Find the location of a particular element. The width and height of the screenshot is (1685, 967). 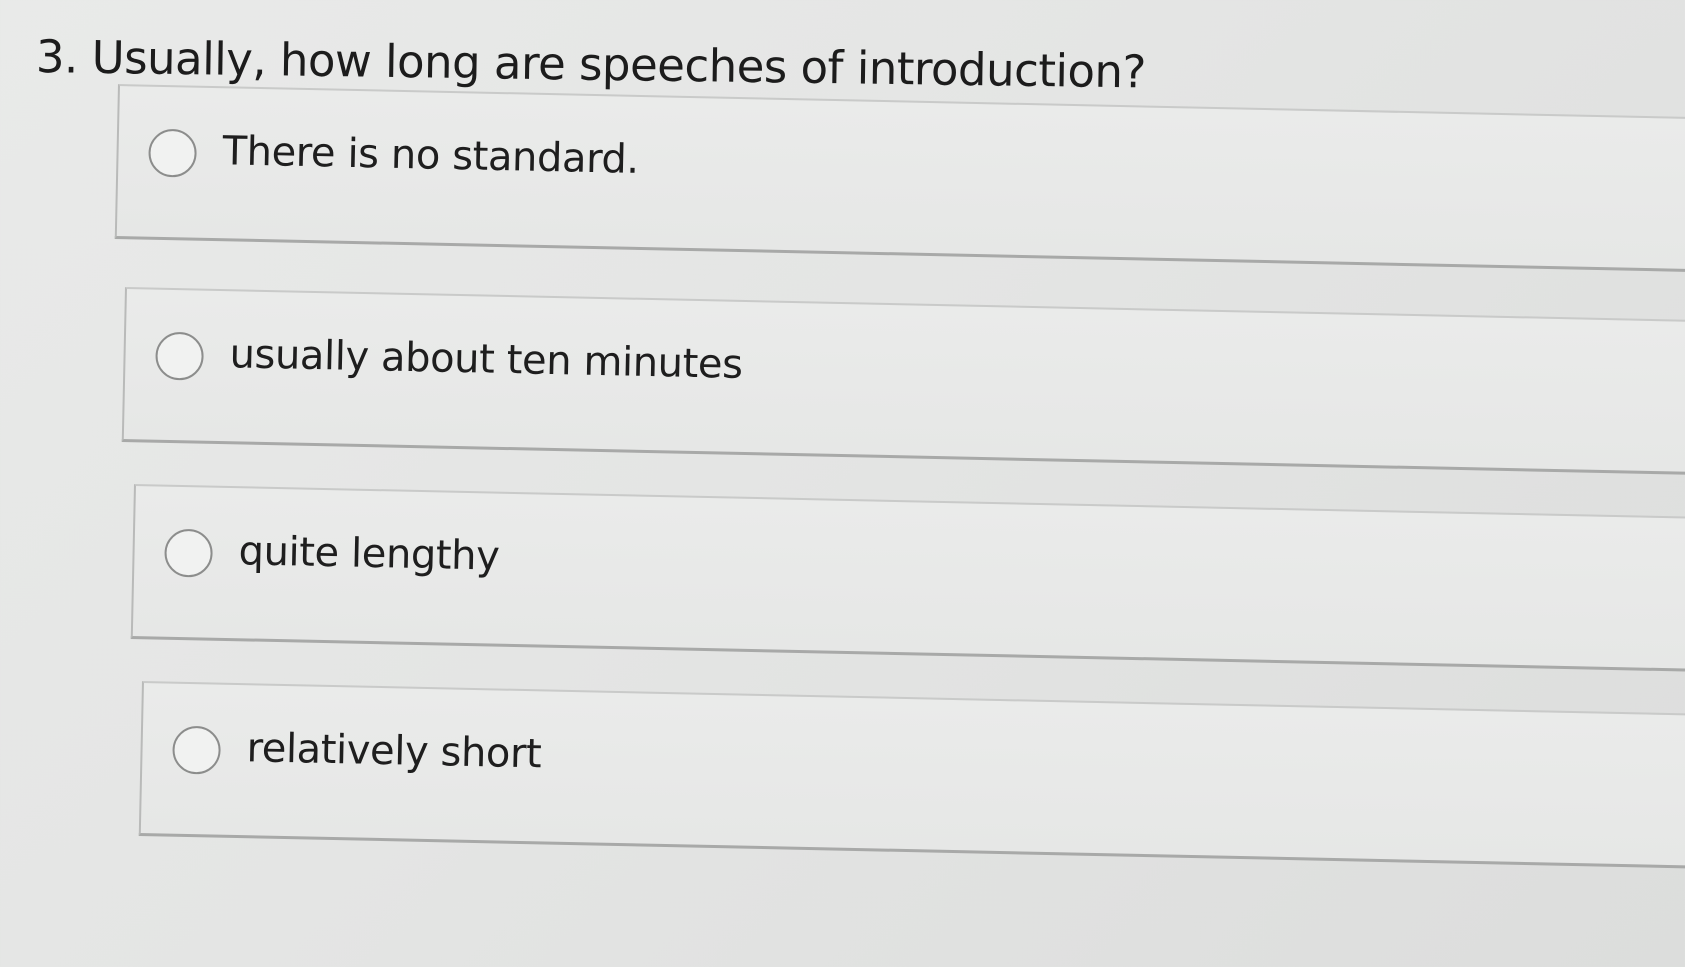

answer-option-label: quite lengthy is located at coordinates (369, 554).